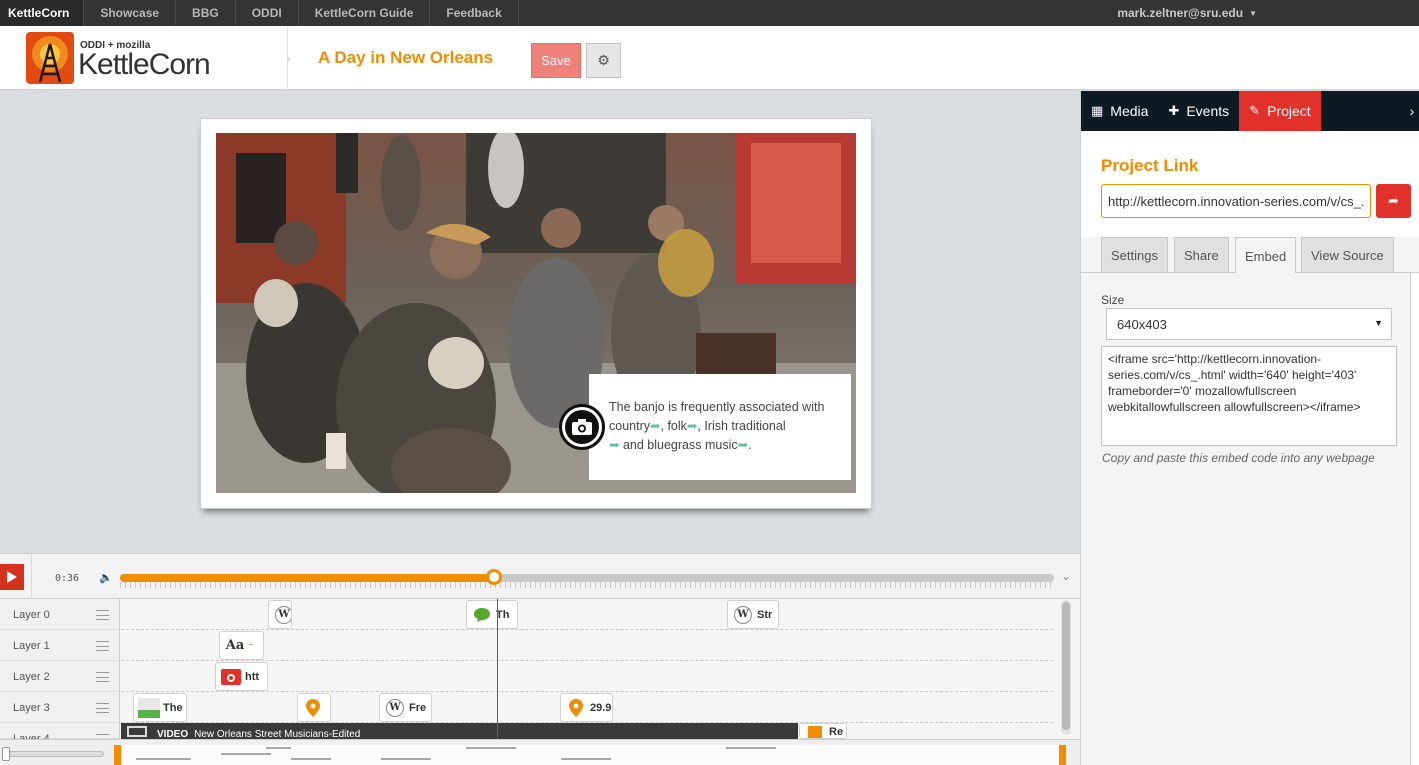  Describe the element at coordinates (1236, 201) in the screenshot. I see `project-link-input` at that location.